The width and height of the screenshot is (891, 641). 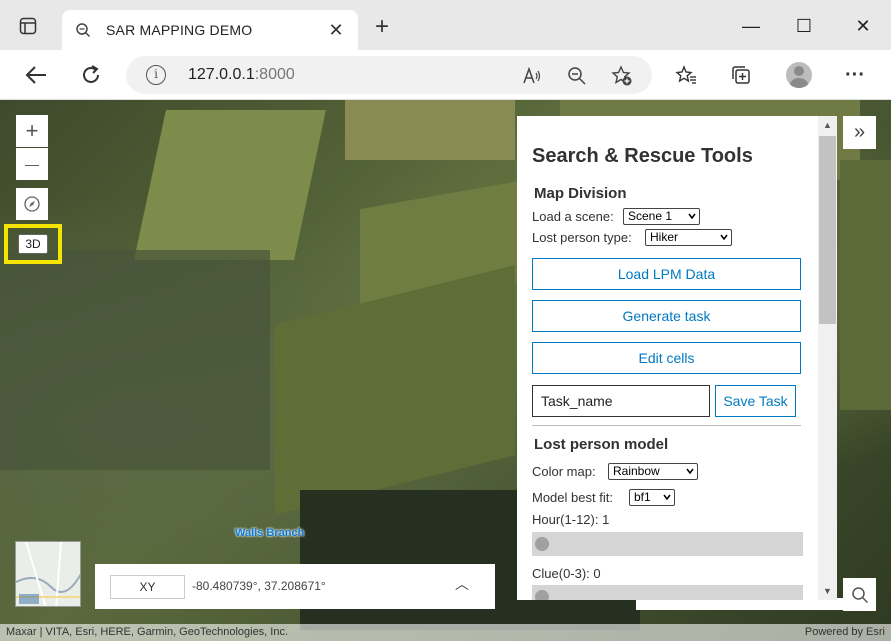 I want to click on scroll-down-icon: ▼, so click(x=827, y=591).